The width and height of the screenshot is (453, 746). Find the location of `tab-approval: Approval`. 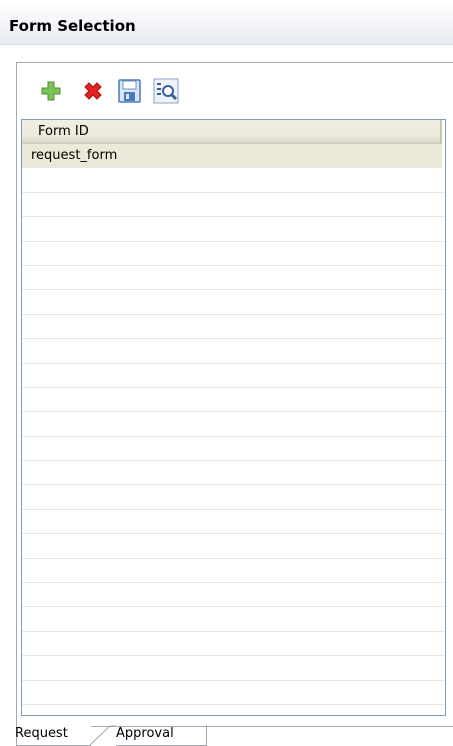

tab-approval: Approval is located at coordinates (161, 735).